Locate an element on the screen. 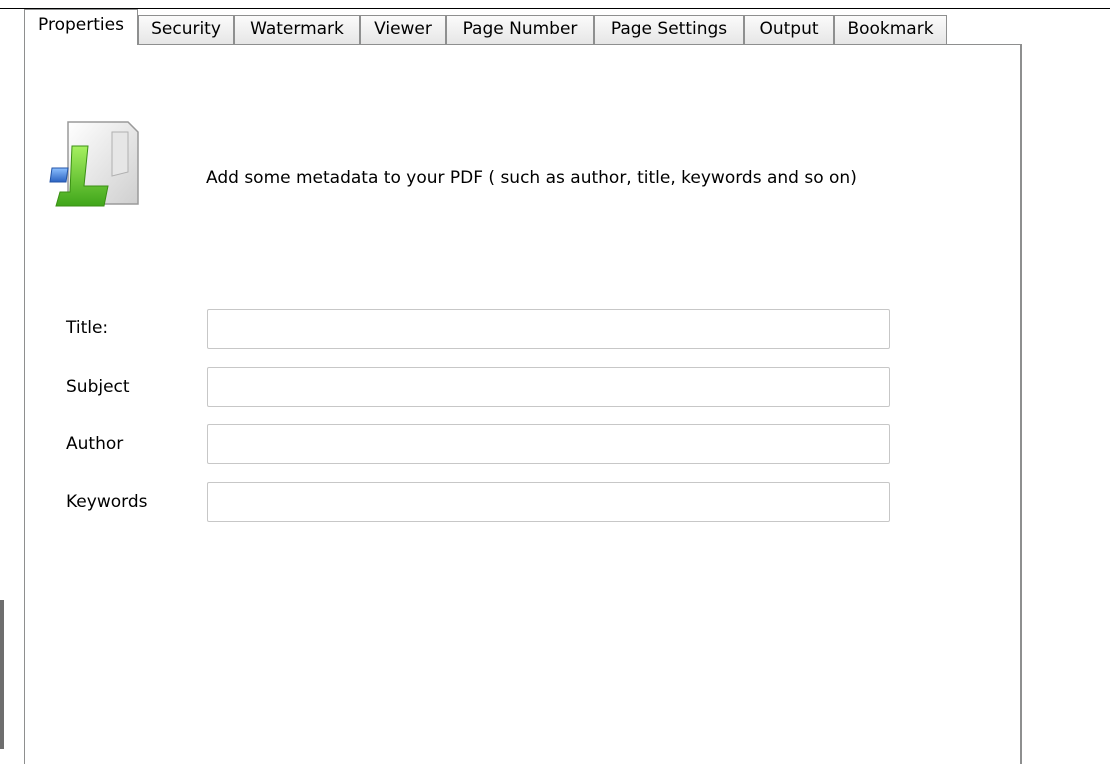  tab-bookmark: Bookmark is located at coordinates (890, 29).